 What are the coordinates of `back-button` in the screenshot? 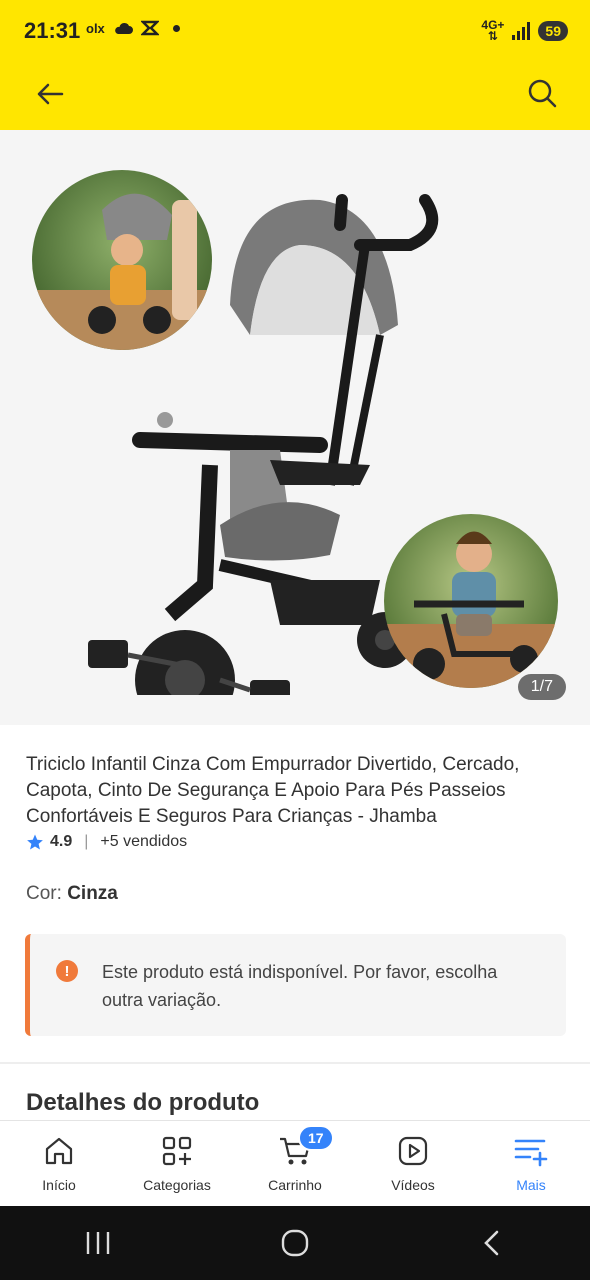 It's located at (50, 94).